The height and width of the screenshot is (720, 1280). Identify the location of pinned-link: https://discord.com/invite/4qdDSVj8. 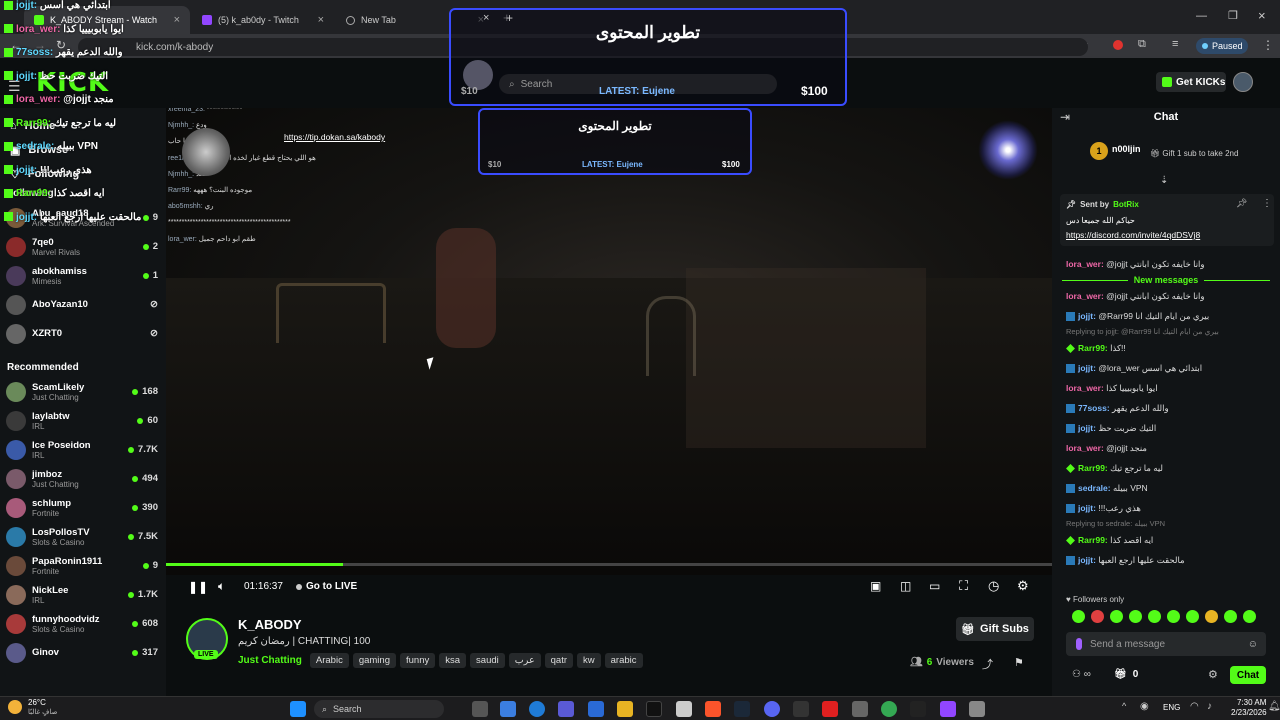
(1133, 235).